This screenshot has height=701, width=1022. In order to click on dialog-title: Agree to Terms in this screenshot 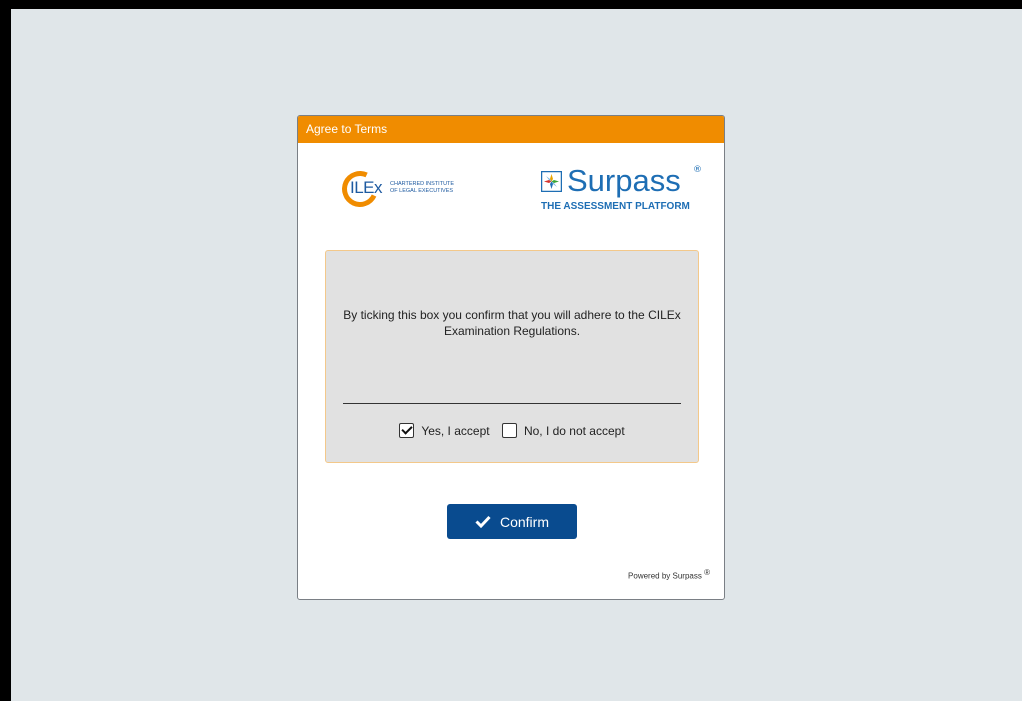, I will do `click(511, 129)`.